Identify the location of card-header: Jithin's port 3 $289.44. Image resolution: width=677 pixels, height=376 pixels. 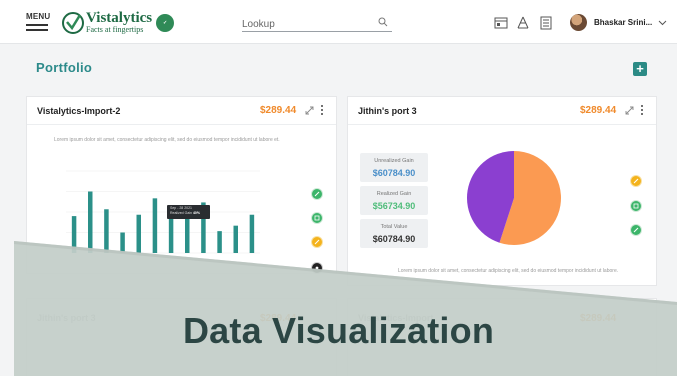
(502, 111).